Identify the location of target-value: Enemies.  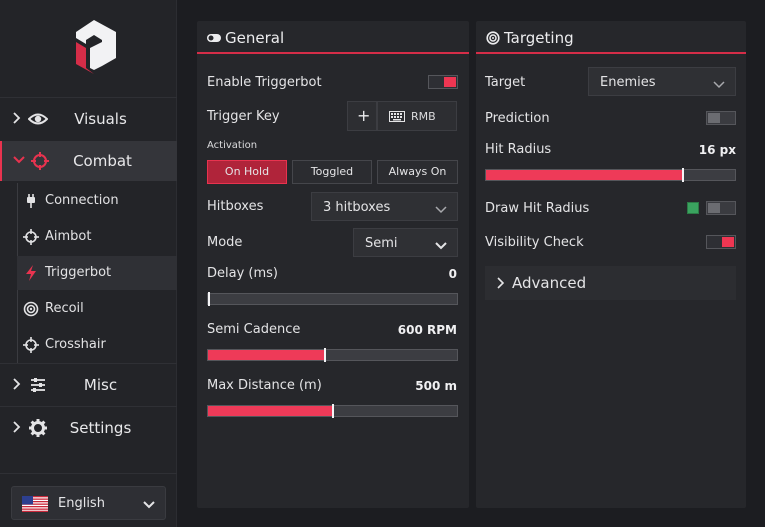
(628, 82).